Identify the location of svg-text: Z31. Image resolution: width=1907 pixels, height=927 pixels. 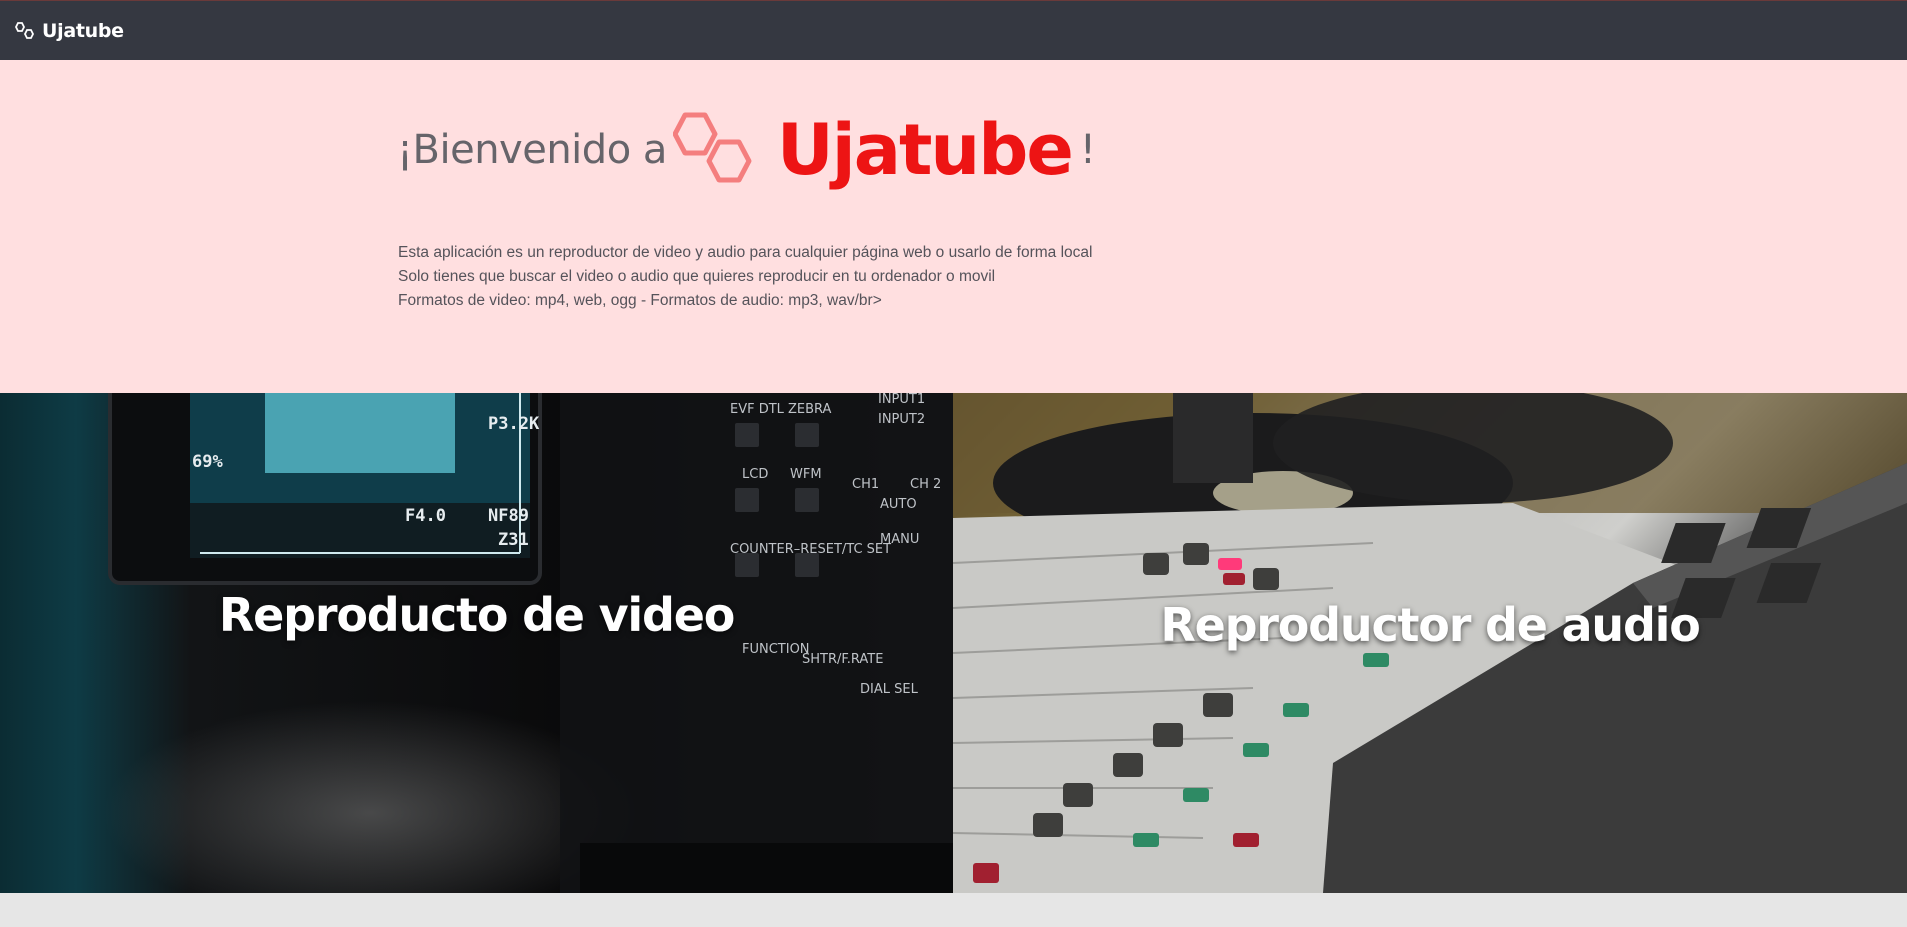
(513, 540).